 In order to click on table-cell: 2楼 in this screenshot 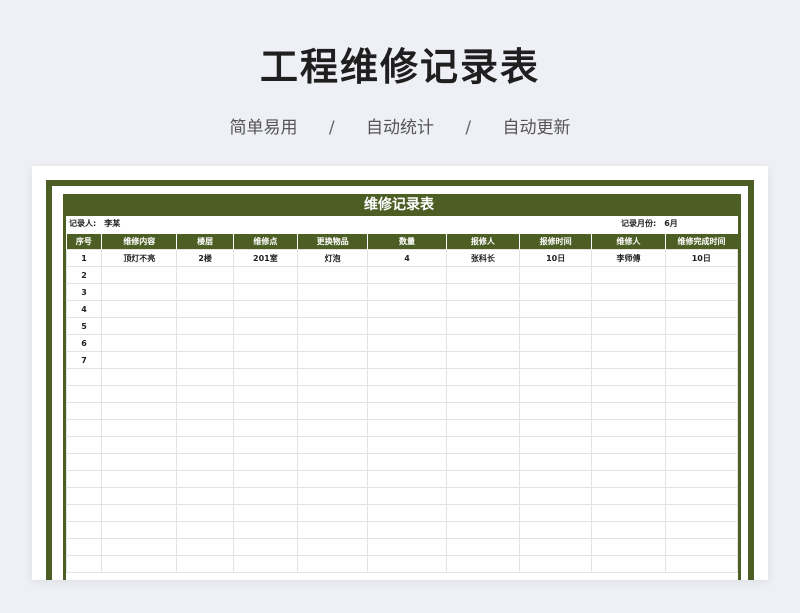, I will do `click(205, 258)`.